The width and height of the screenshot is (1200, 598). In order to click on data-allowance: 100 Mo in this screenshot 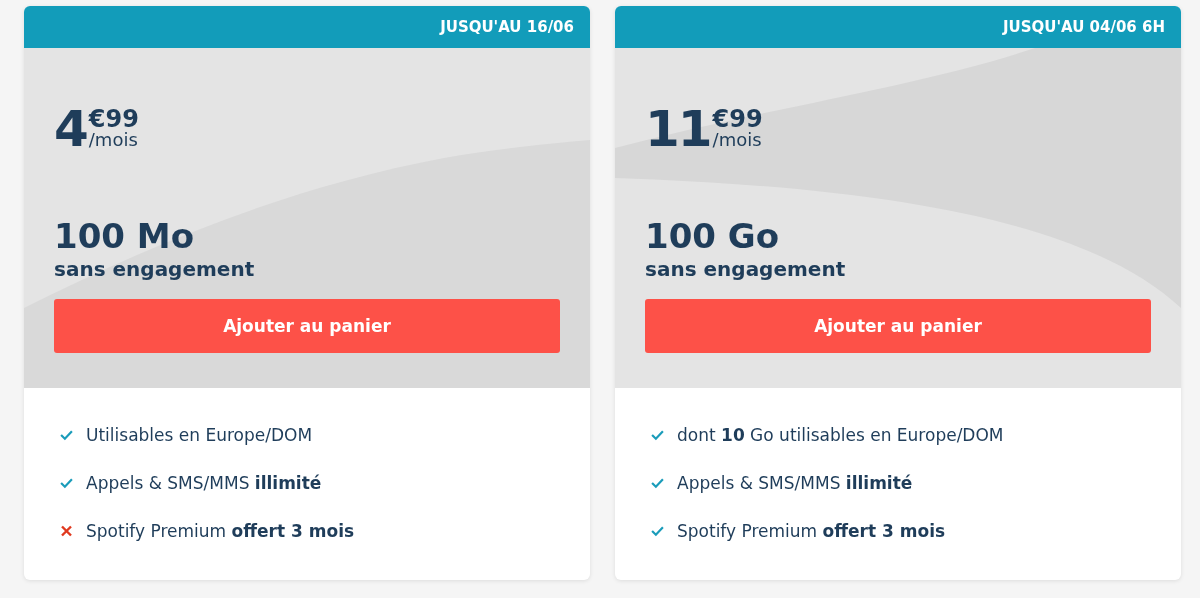, I will do `click(124, 236)`.